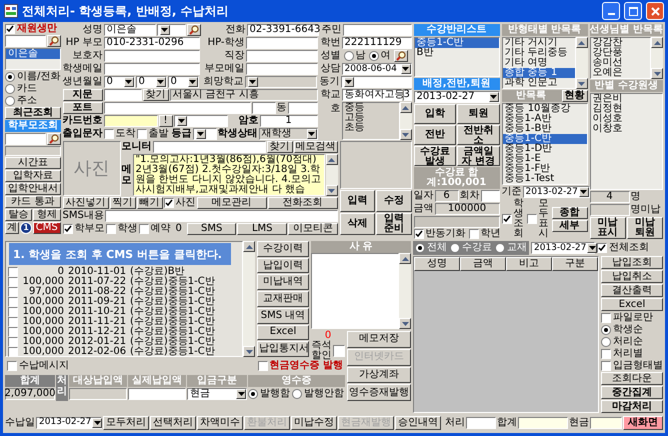 This screenshot has width=668, height=436. I want to click on button: 교재판매, so click(283, 299).